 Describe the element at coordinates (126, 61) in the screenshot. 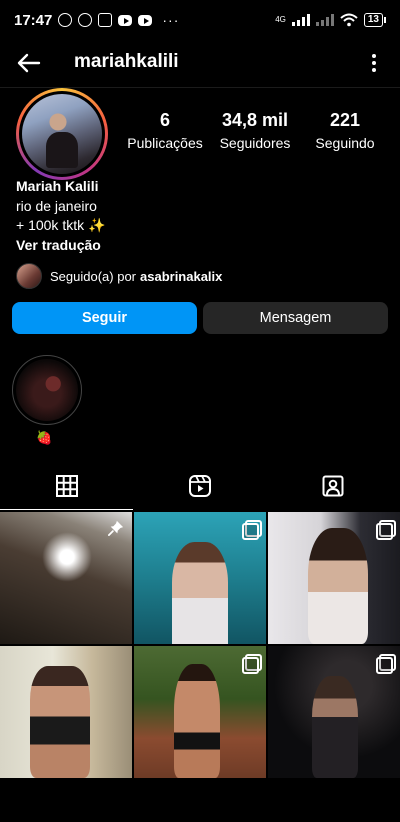

I see `profile-username: mariahkalili` at that location.